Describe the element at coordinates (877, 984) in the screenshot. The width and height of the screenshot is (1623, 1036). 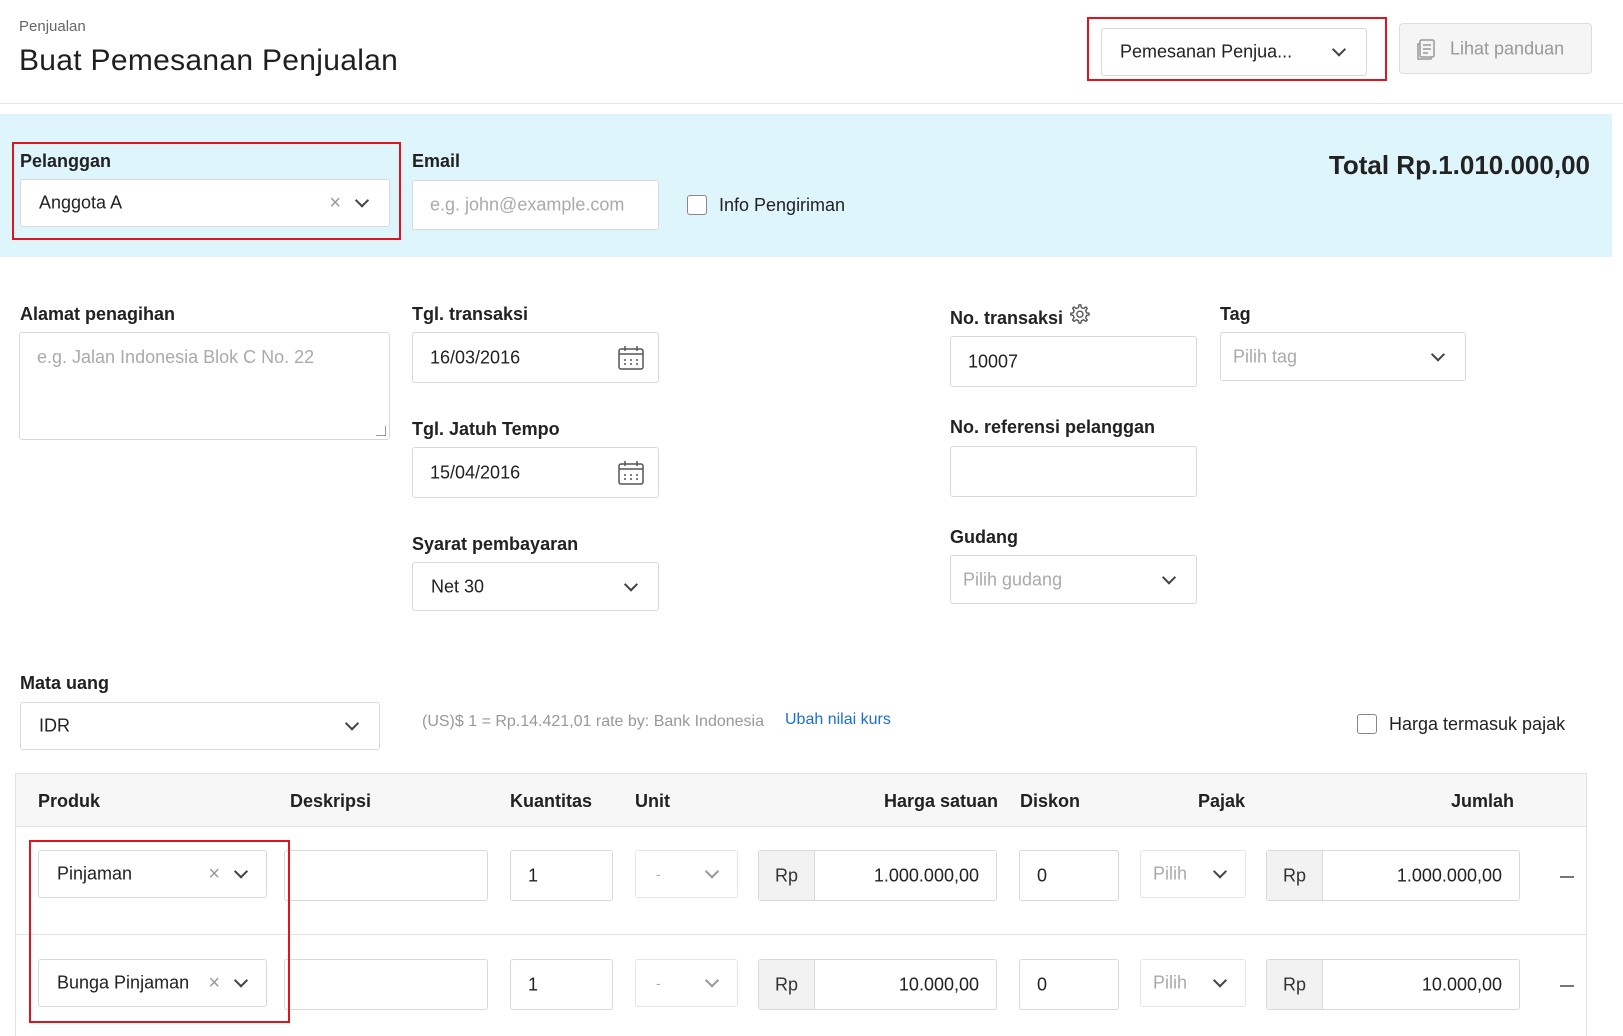
I see `unit-price-field: Rp 10.000,00` at that location.